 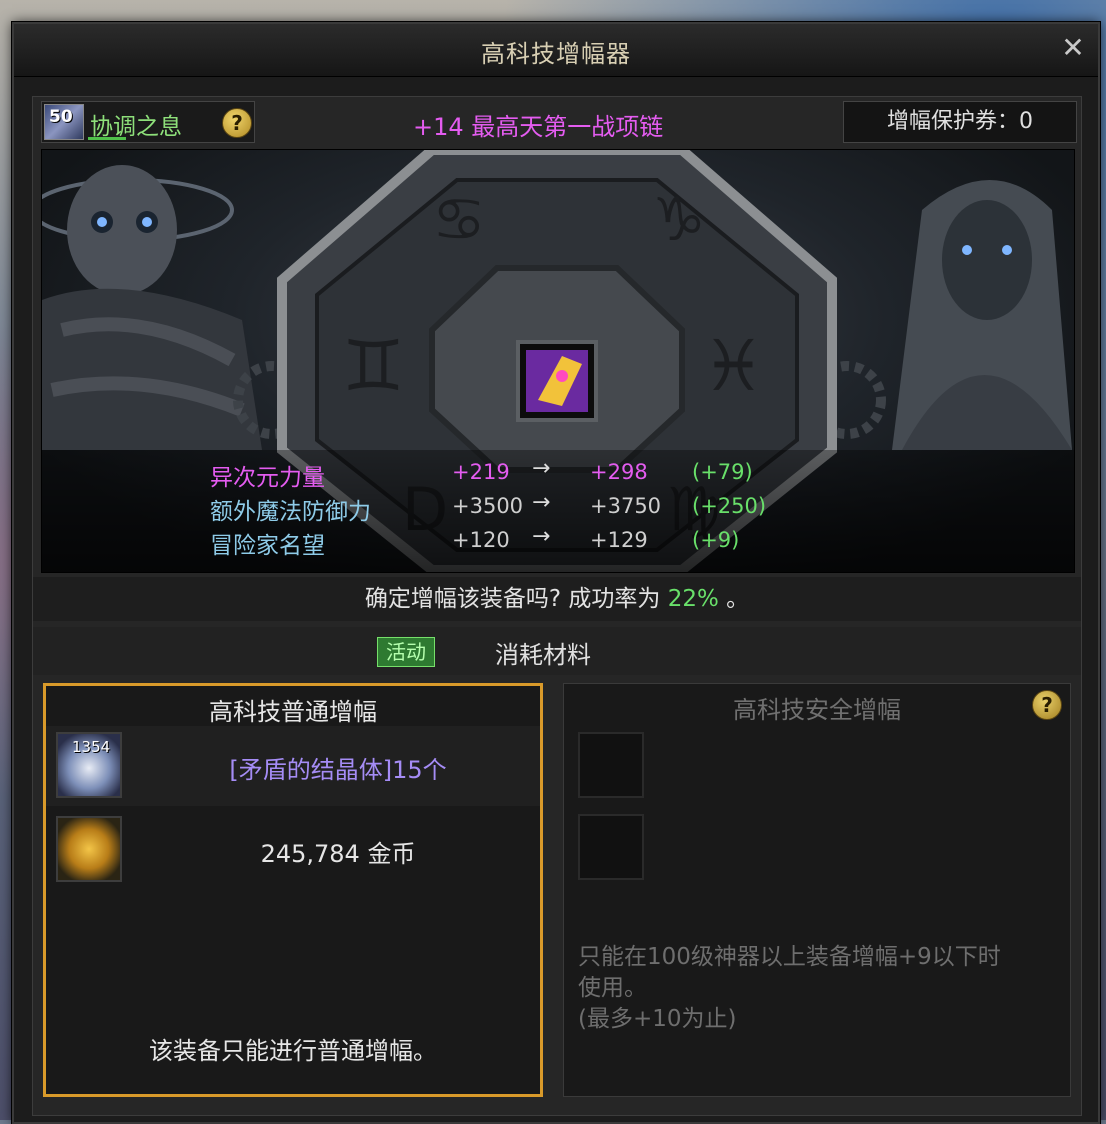 What do you see at coordinates (293, 1051) in the screenshot?
I see `normal-amplify-note: 该装备只能进行普通增幅。` at bounding box center [293, 1051].